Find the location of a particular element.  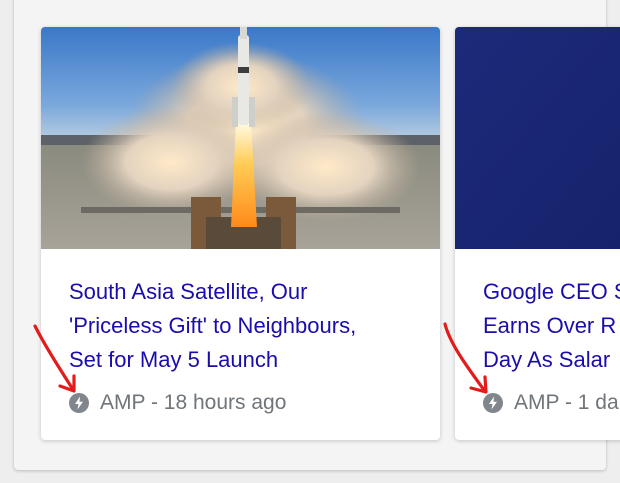

blue-photo is located at coordinates (537, 138).